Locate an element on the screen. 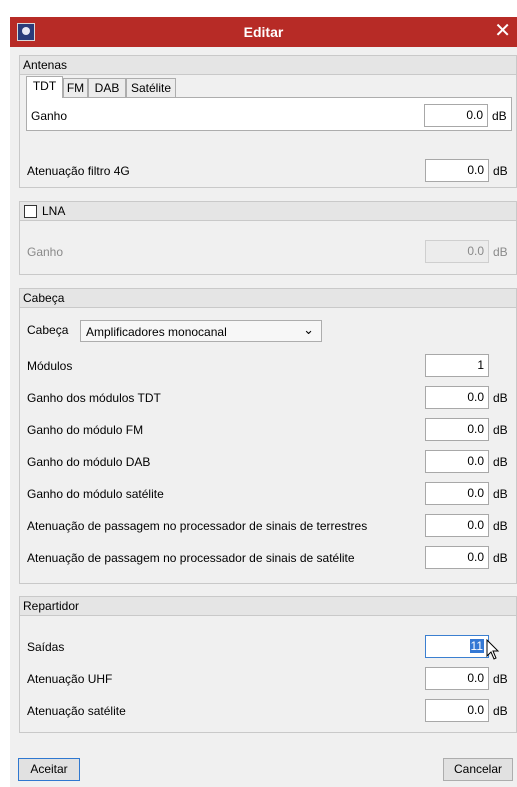  ganho-satelite-input: 0.0 is located at coordinates (457, 493).